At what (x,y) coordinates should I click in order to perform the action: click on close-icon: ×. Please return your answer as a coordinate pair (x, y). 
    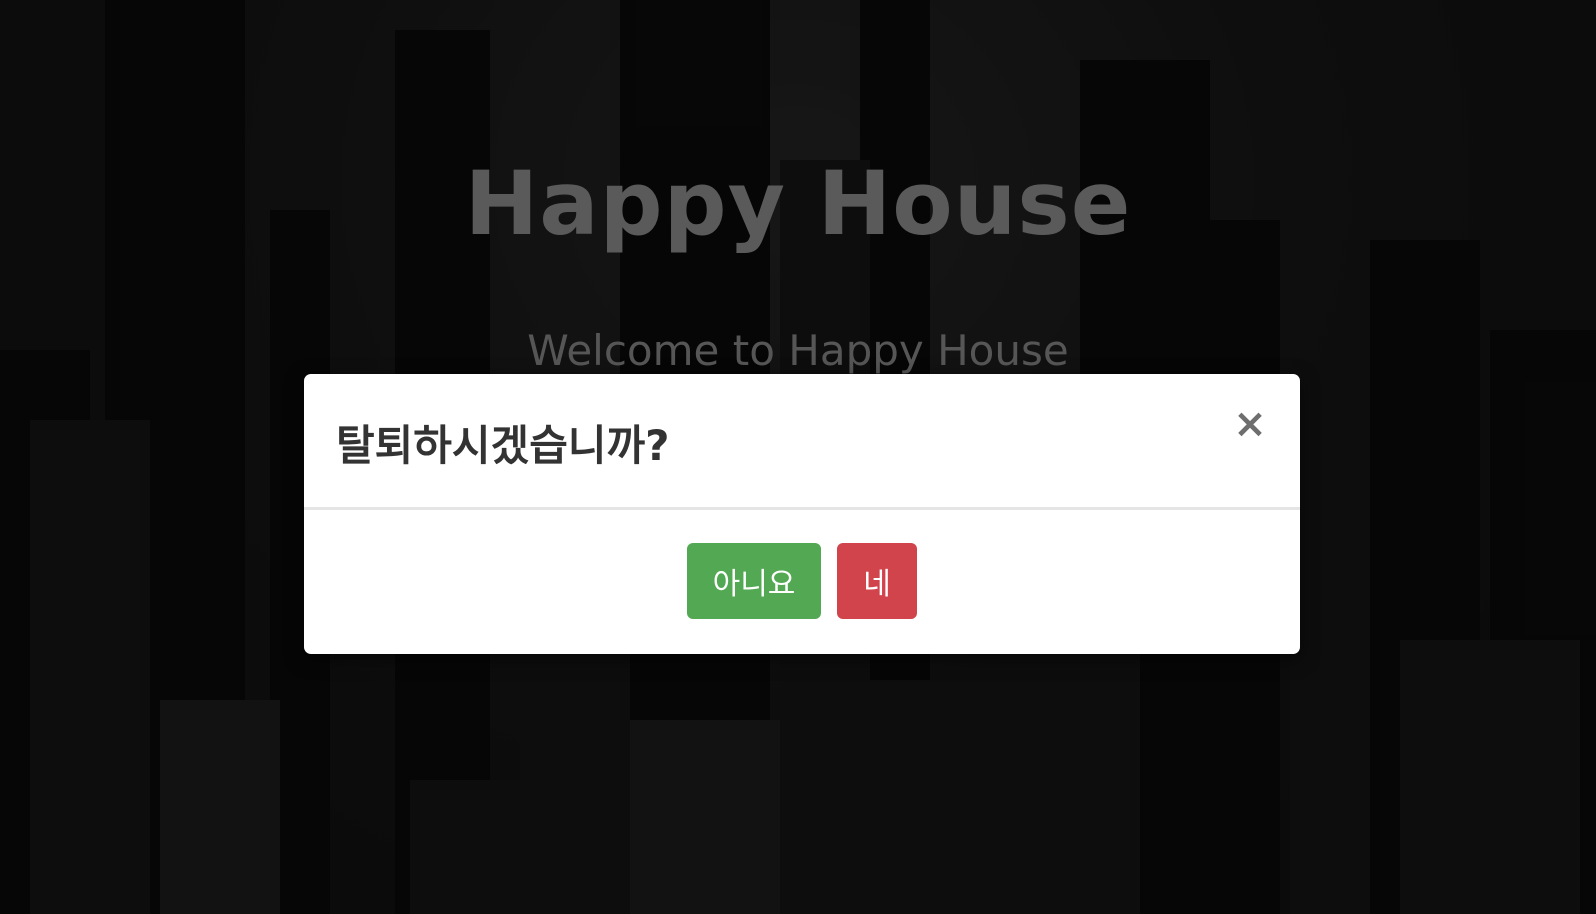
    Looking at the image, I should click on (1250, 424).